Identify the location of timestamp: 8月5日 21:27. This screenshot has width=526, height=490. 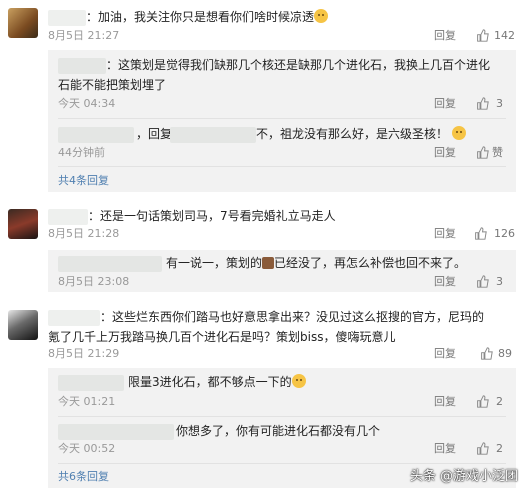
(84, 35).